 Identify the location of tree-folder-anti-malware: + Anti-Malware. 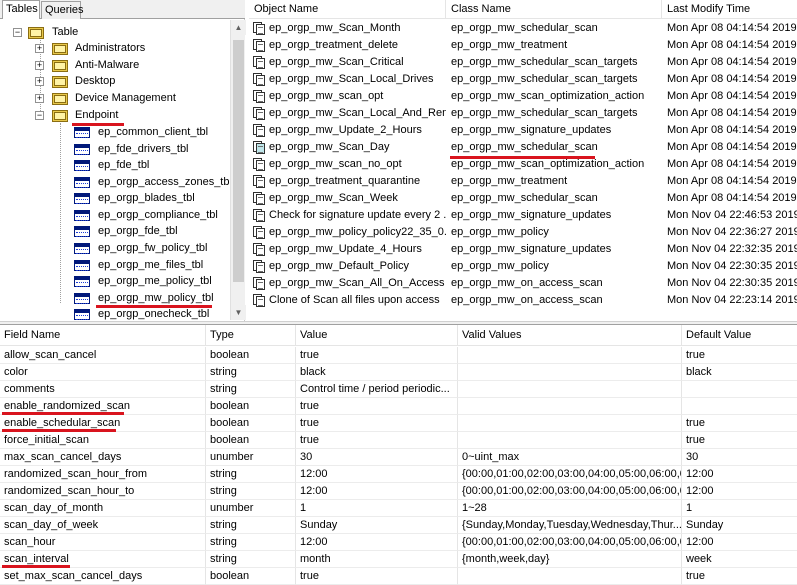
(115, 65).